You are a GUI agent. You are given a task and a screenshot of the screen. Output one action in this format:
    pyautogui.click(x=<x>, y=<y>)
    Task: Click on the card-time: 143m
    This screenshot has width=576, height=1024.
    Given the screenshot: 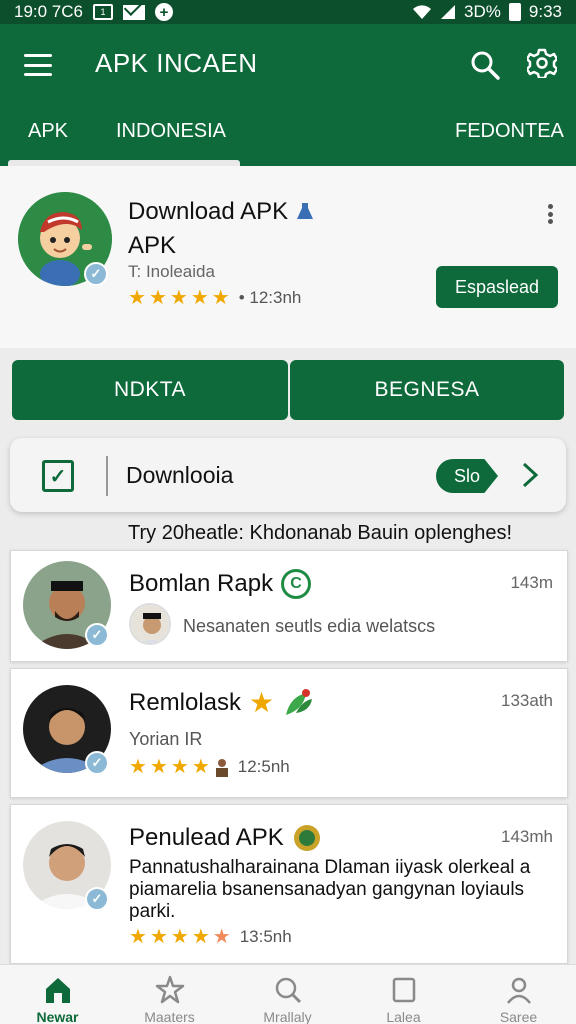 What is the action you would take?
    pyautogui.click(x=531, y=582)
    